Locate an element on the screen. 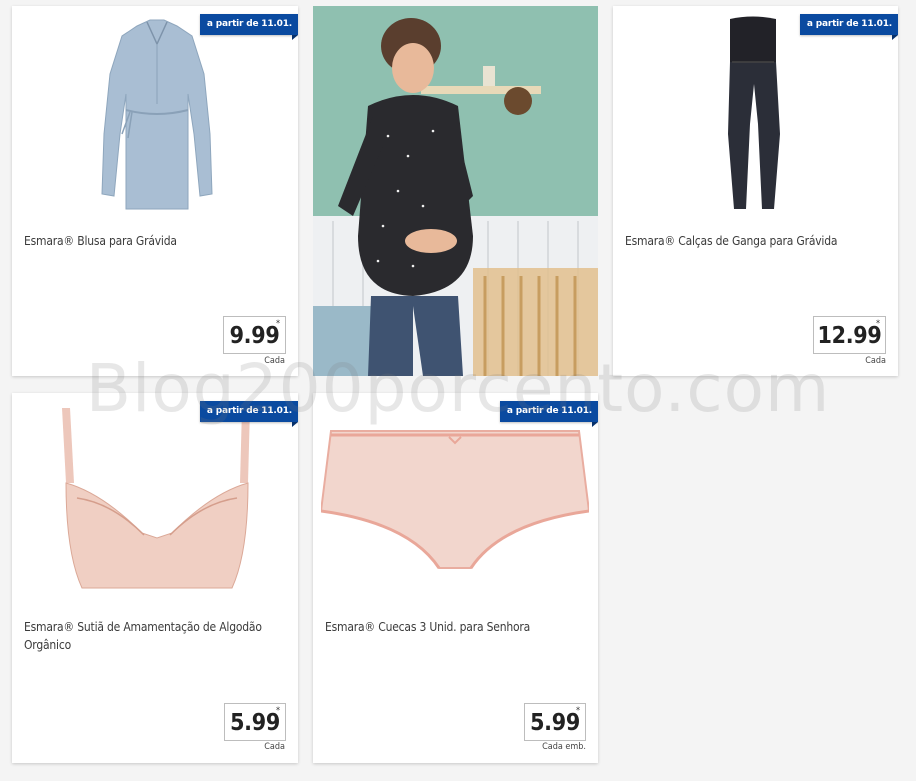 This screenshot has height=781, width=916. product-name: Esmara® Cuecas 3 Unid. para Senhora is located at coordinates (455, 627).